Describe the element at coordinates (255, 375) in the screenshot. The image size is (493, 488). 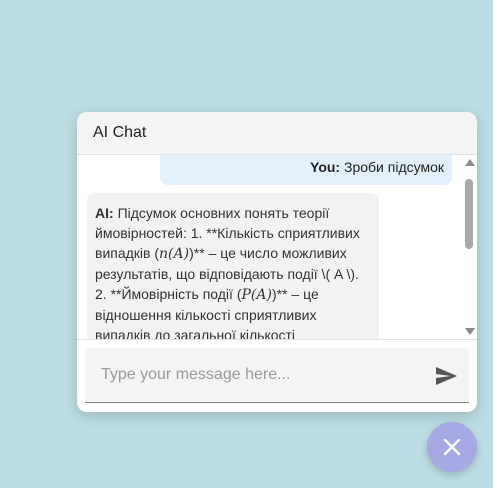
I see `message-input` at that location.